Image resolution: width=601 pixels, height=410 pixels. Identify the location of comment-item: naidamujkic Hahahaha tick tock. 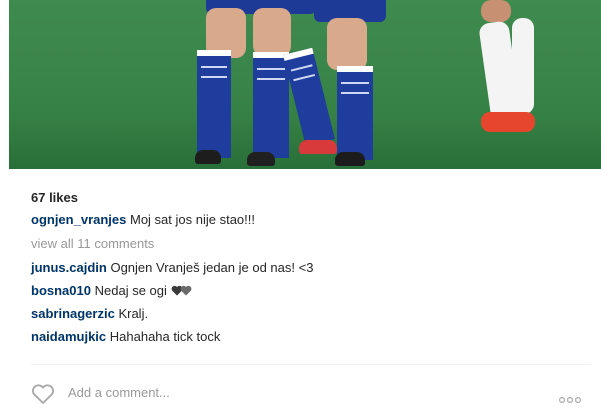
(311, 336).